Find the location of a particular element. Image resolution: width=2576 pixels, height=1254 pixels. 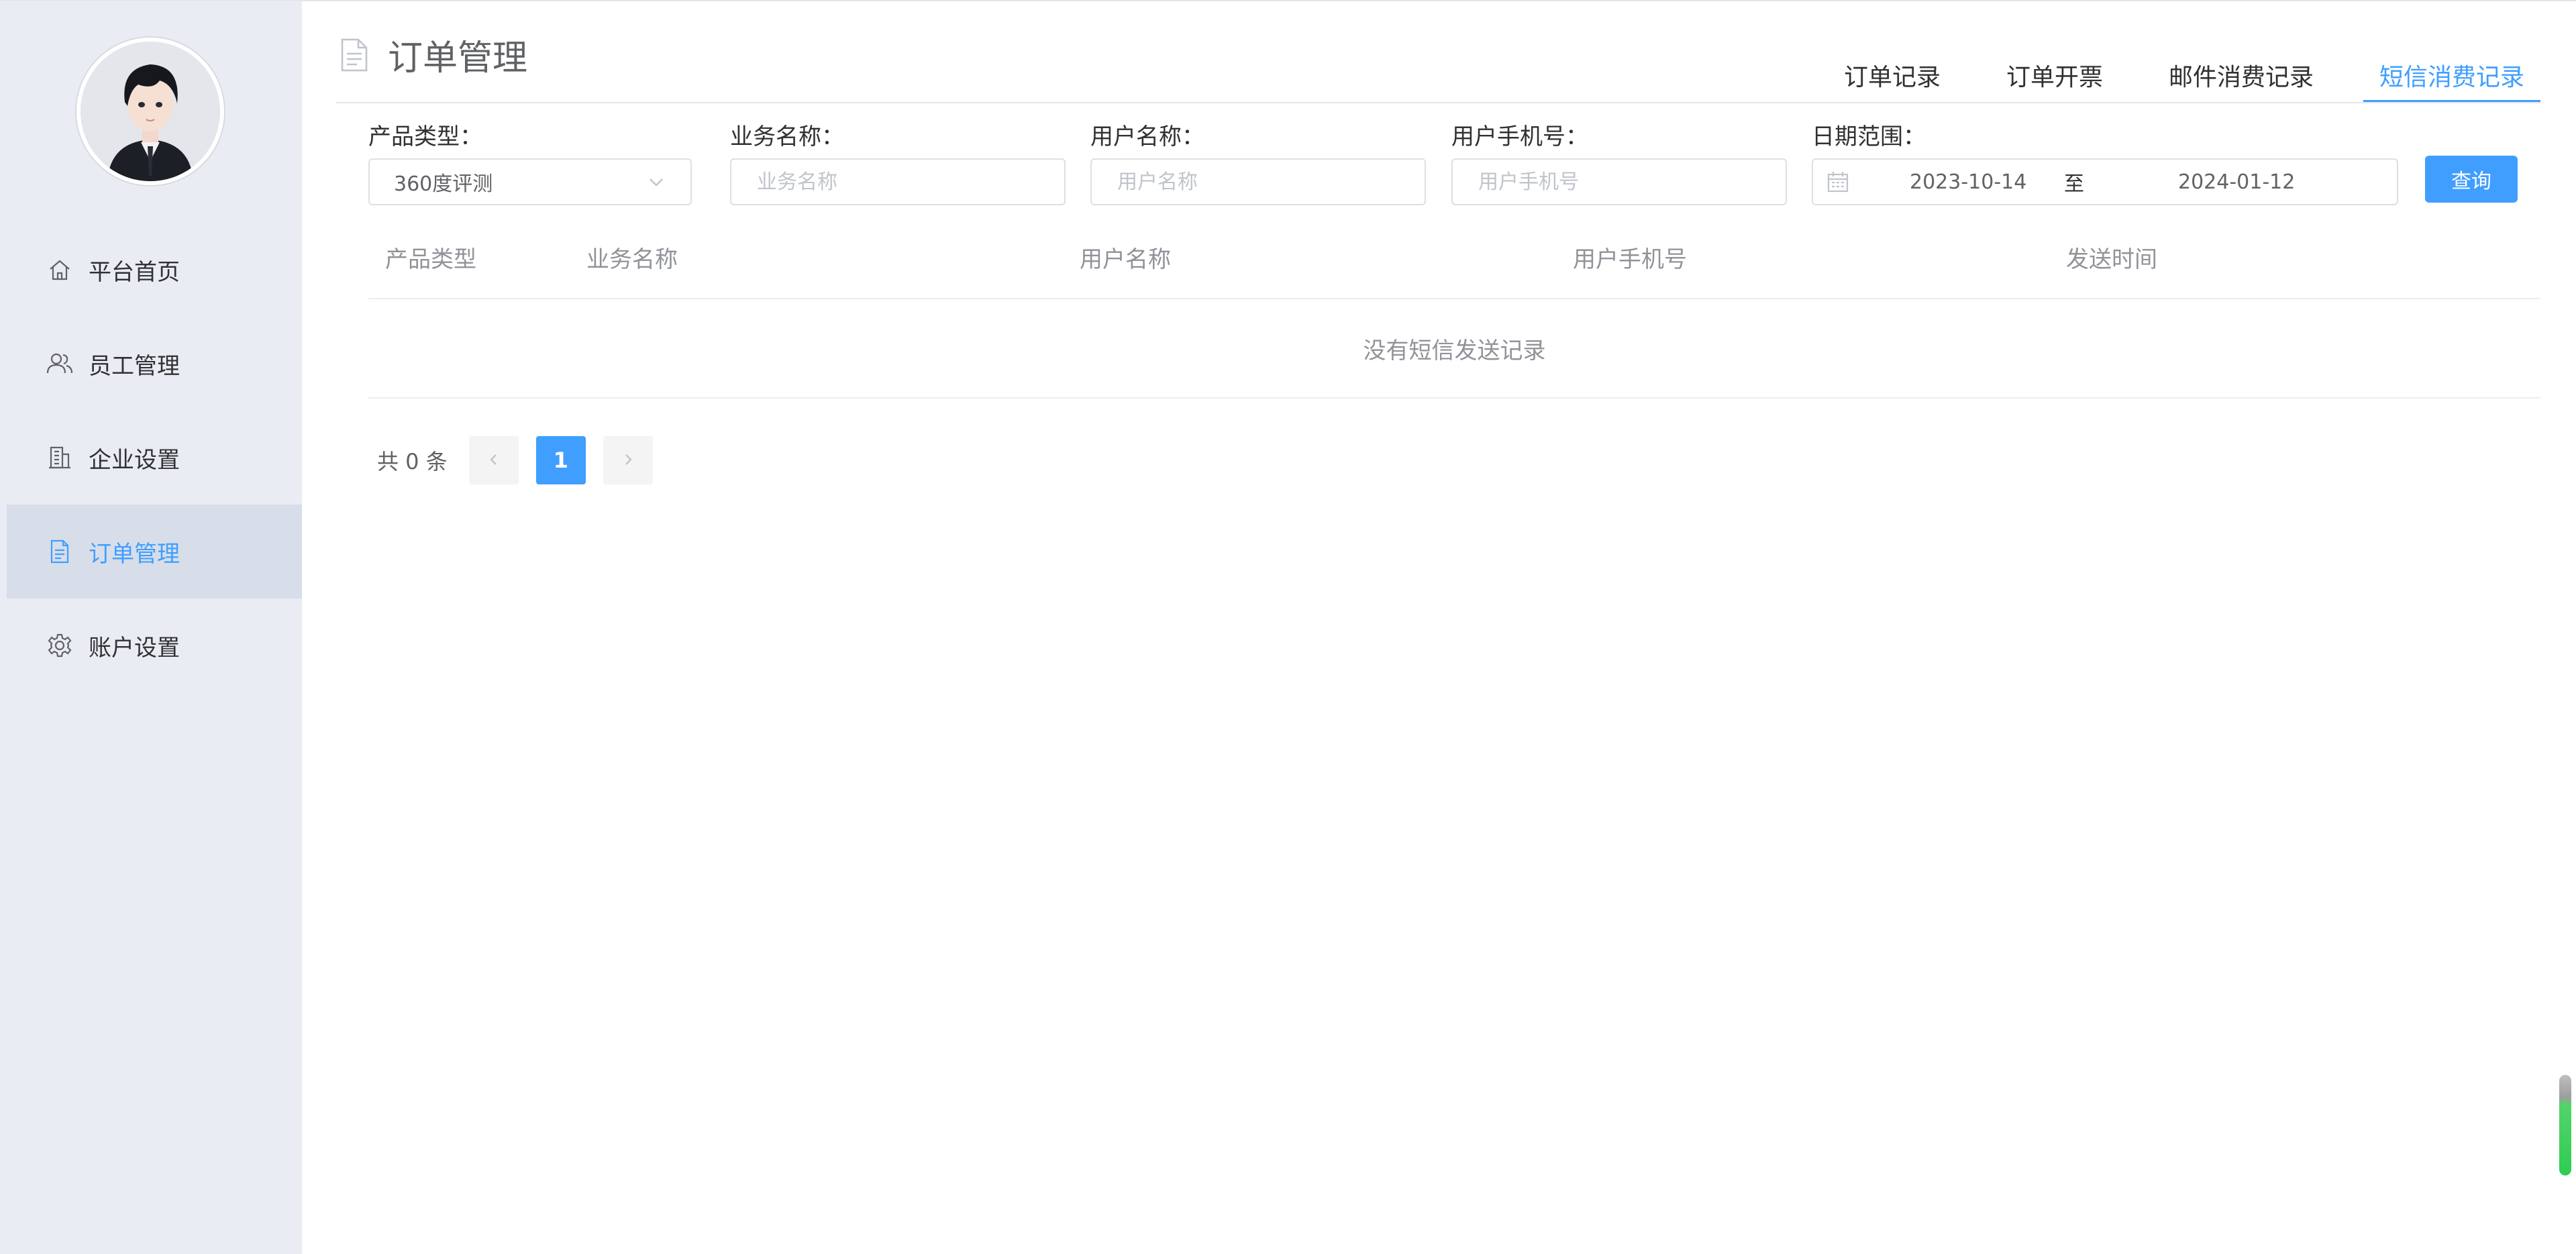

column-header-product-type: 产品类型 is located at coordinates (430, 259).